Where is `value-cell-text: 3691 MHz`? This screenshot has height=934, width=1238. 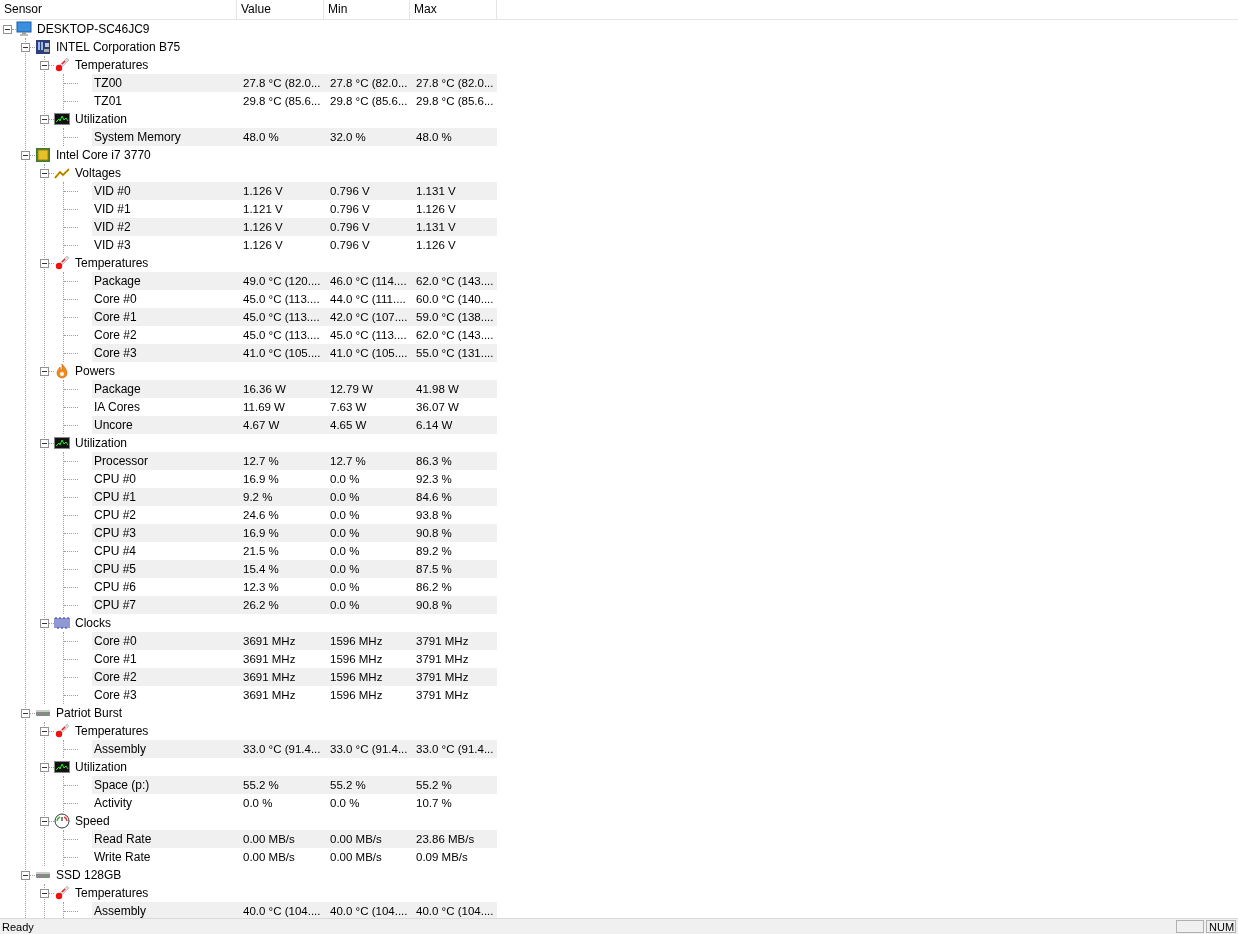
value-cell-text: 3691 MHz is located at coordinates (269, 641).